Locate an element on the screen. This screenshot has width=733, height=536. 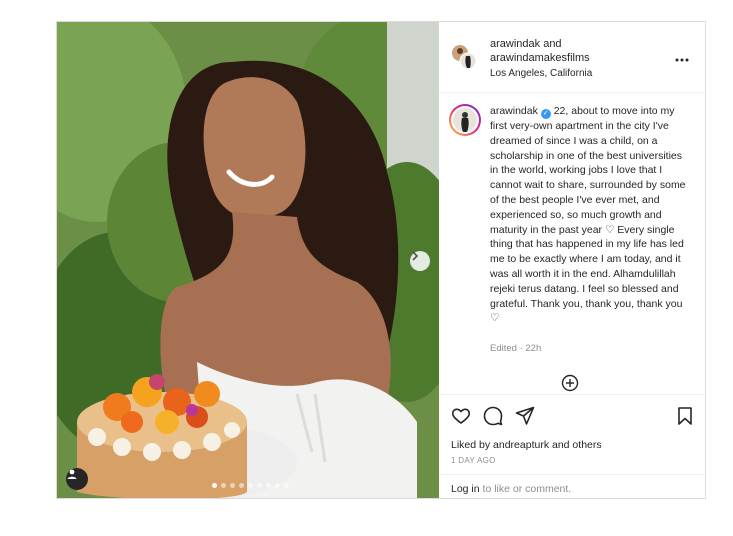
load-more-comments-button is located at coordinates (570, 383).